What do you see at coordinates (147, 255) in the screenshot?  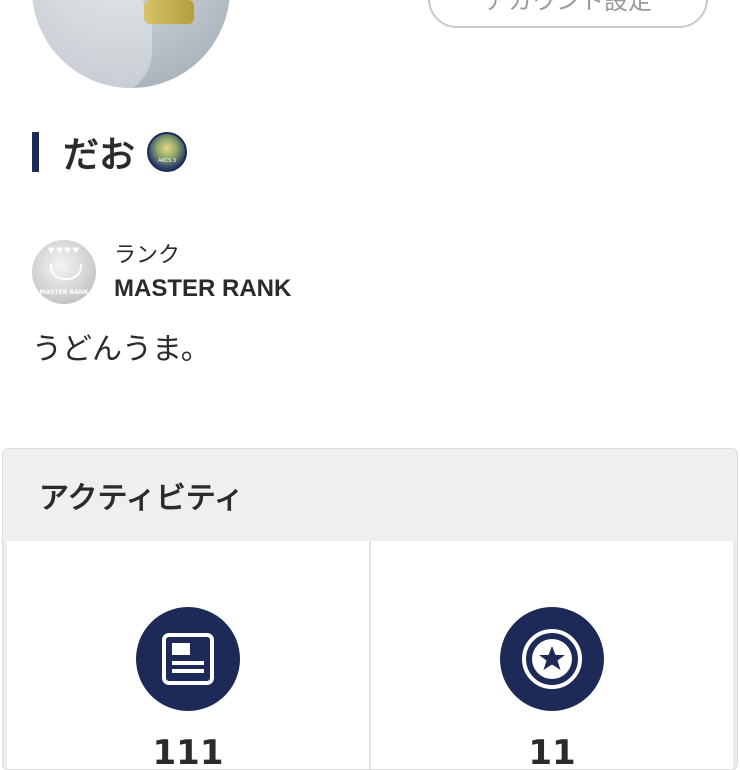 I see `rank-caption: ランク` at bounding box center [147, 255].